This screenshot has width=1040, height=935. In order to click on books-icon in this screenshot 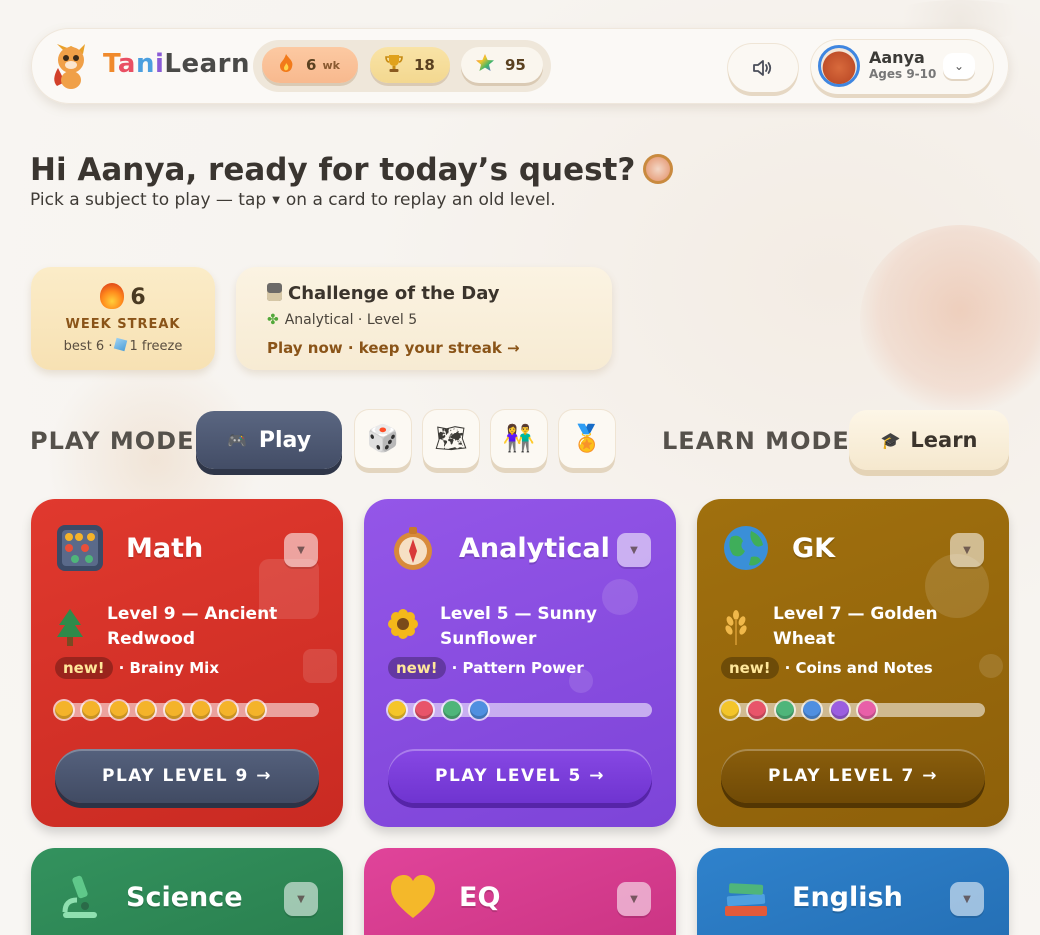, I will do `click(746, 899)`.